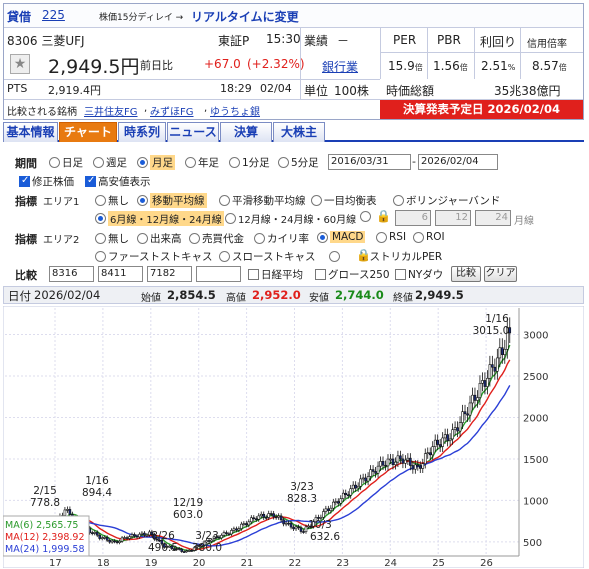 Image resolution: width=589 pixels, height=569 pixels. I want to click on annotation-date: 1/16, so click(497, 319).